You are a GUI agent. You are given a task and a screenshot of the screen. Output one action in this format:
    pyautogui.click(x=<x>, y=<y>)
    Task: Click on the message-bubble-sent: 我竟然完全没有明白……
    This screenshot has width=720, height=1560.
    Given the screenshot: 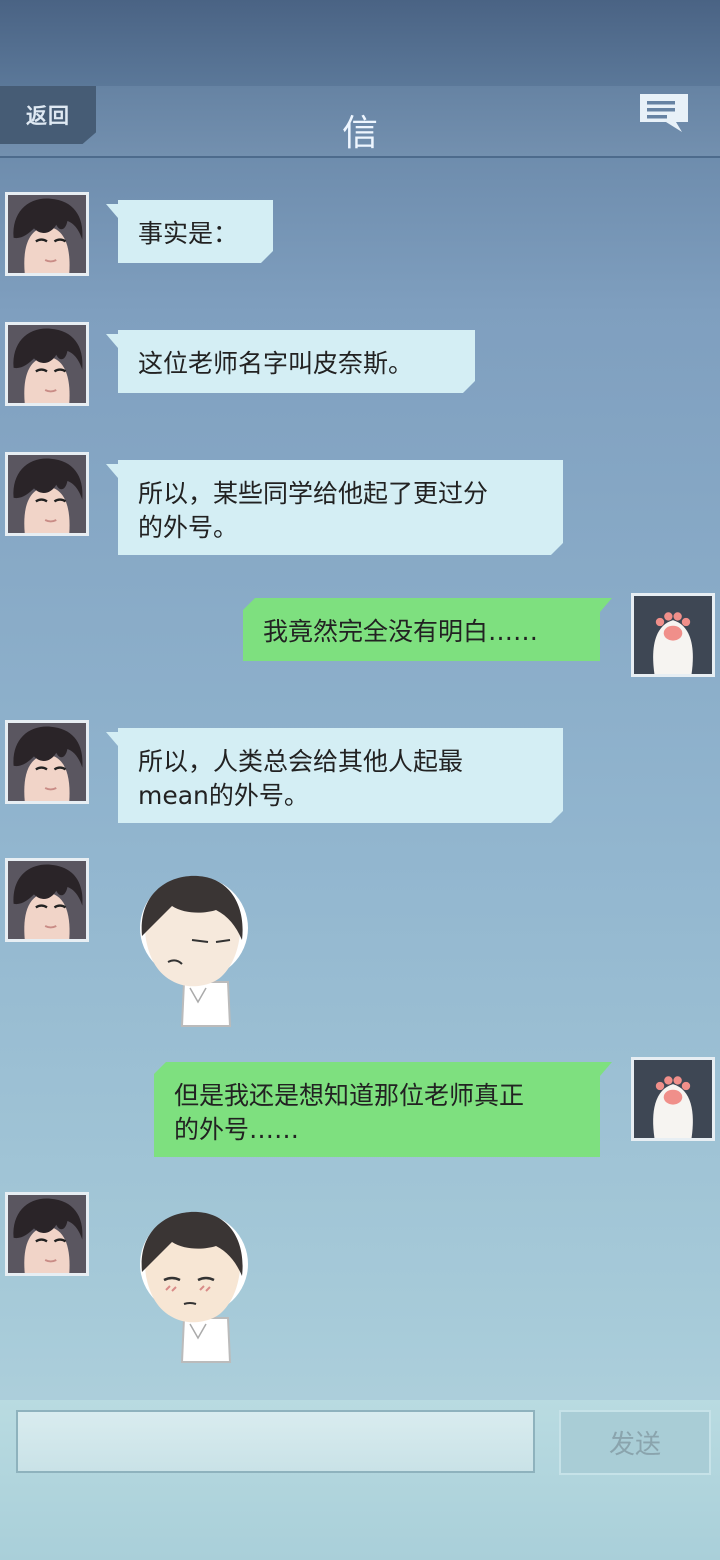 What is the action you would take?
    pyautogui.click(x=421, y=629)
    